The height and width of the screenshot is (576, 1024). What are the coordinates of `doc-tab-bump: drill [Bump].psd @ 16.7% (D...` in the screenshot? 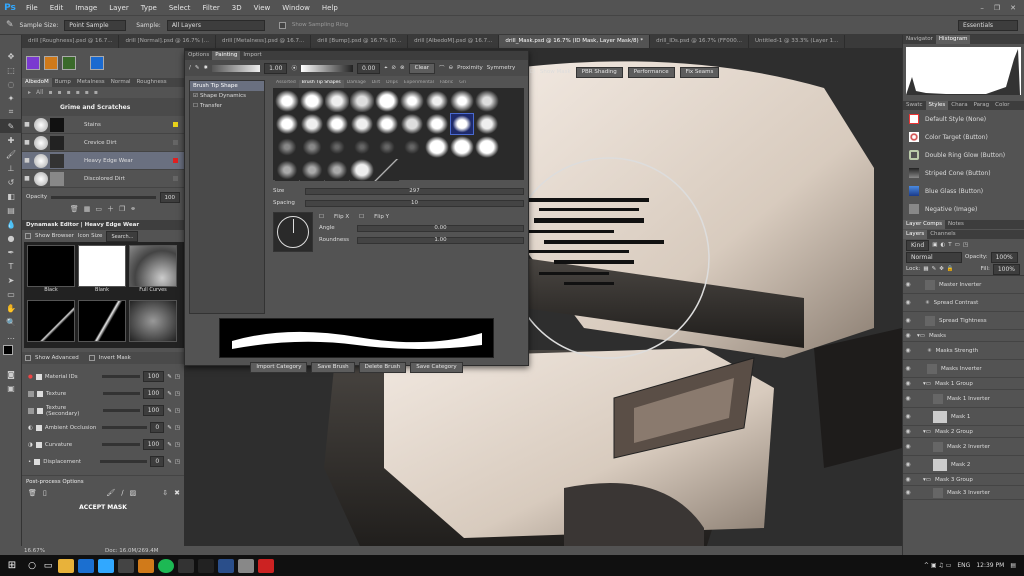 It's located at (360, 41).